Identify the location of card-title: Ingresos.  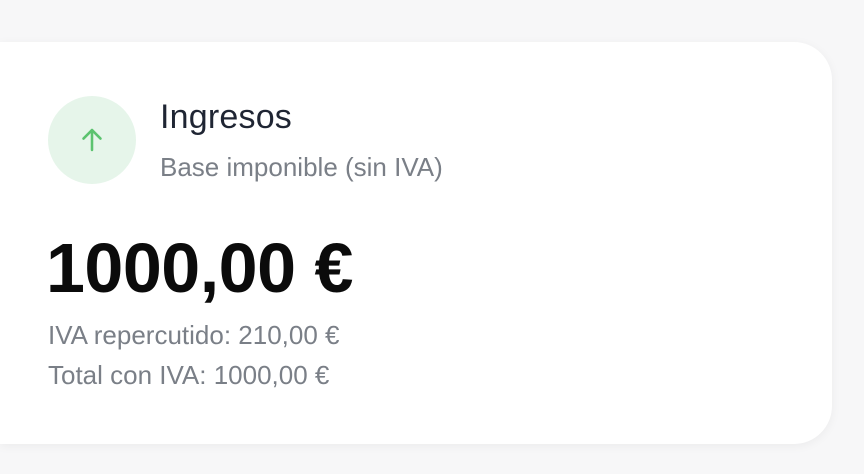
(226, 117).